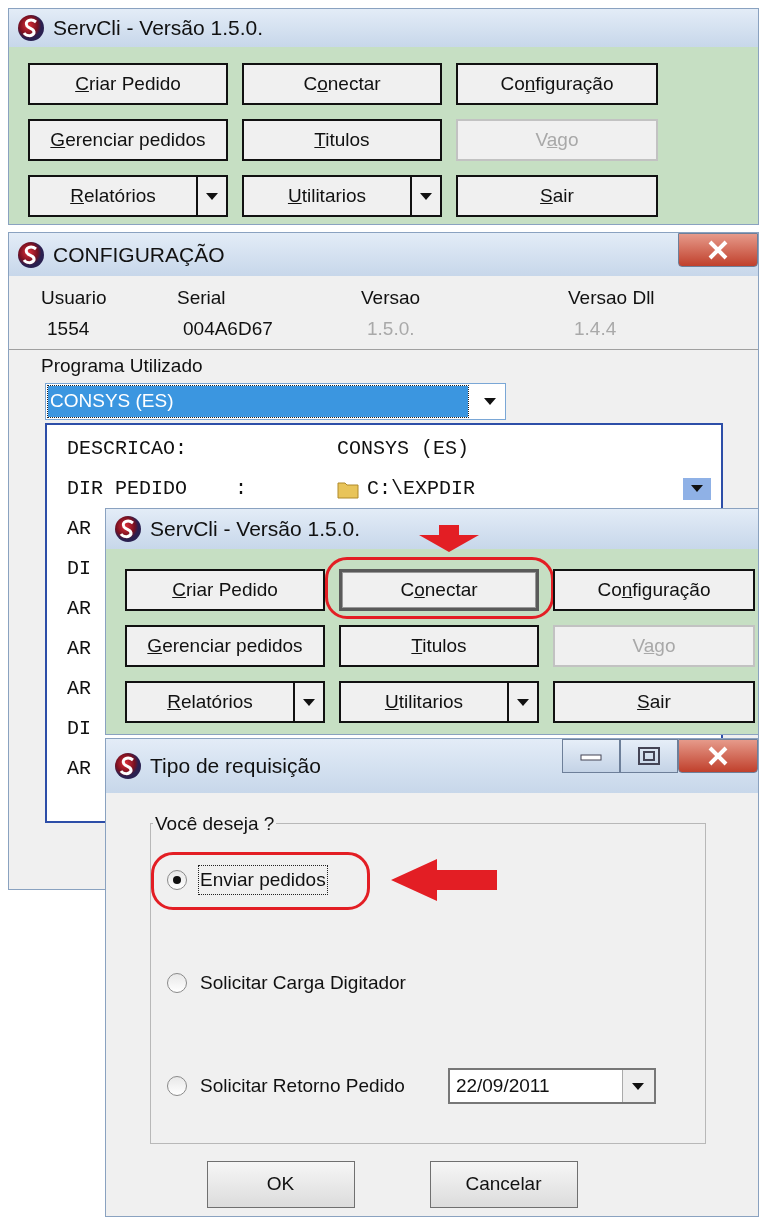  Describe the element at coordinates (122, 366) in the screenshot. I see `field-label: Programa Utilizado` at that location.